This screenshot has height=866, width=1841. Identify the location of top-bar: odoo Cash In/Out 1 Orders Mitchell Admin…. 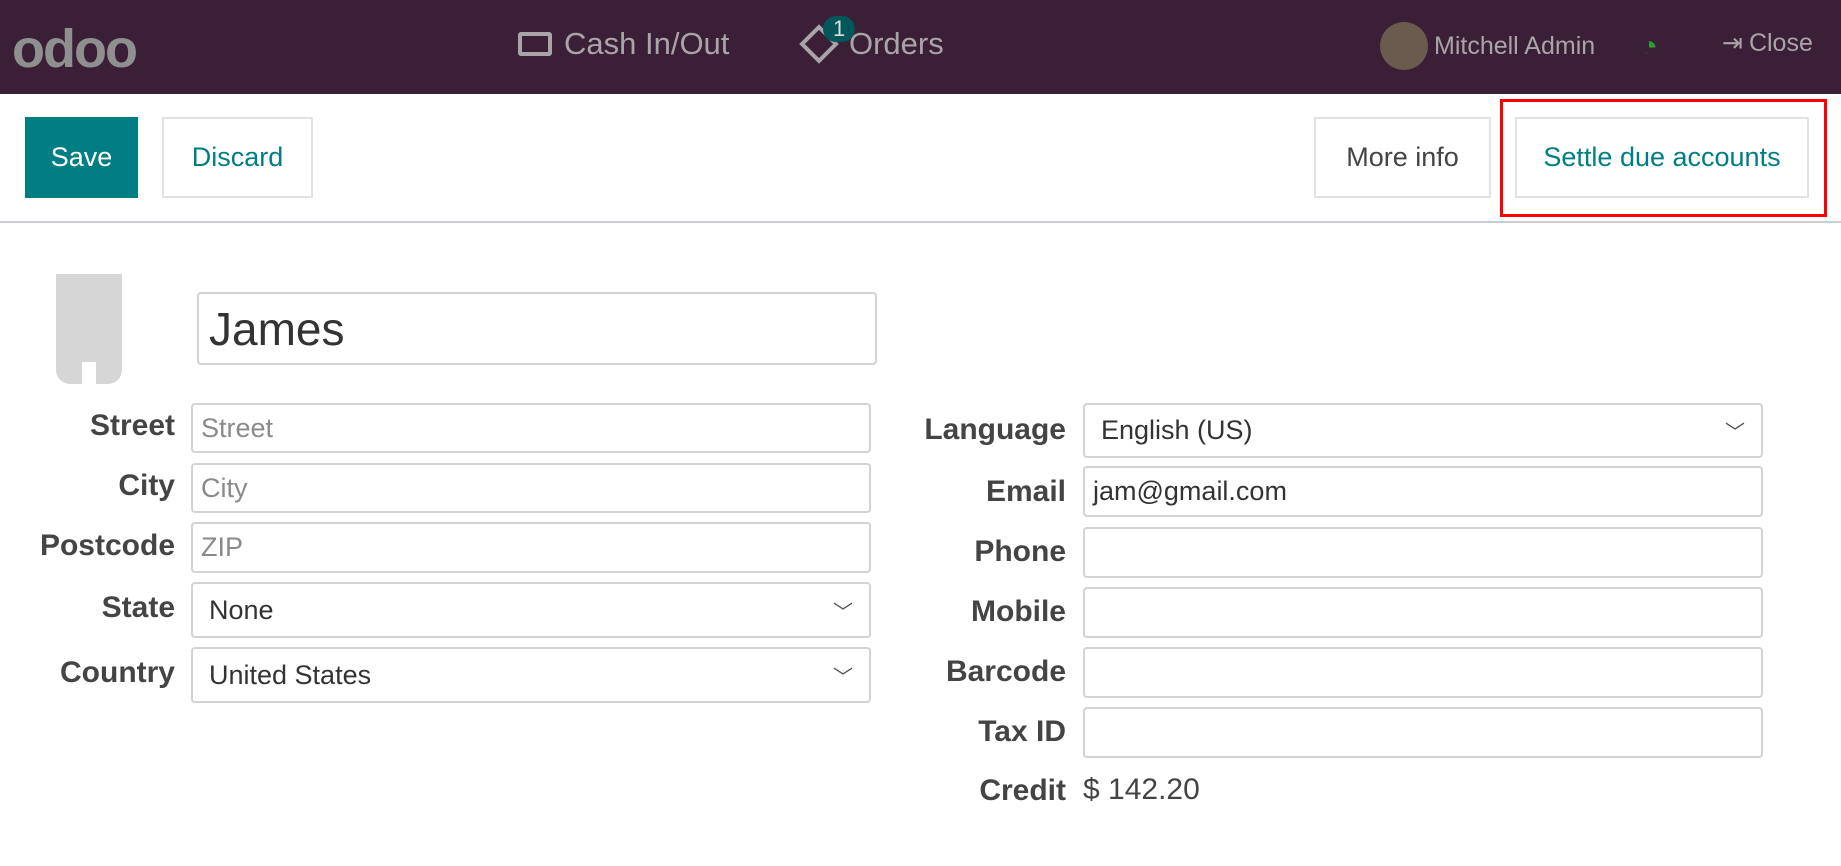
(920, 47).